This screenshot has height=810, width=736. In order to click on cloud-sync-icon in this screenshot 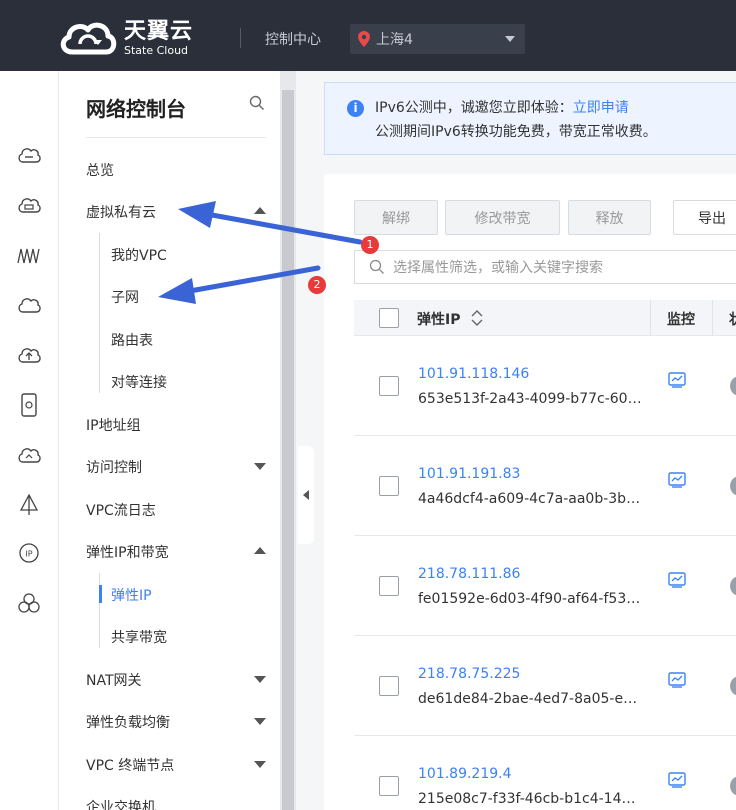, I will do `click(29, 455)`.